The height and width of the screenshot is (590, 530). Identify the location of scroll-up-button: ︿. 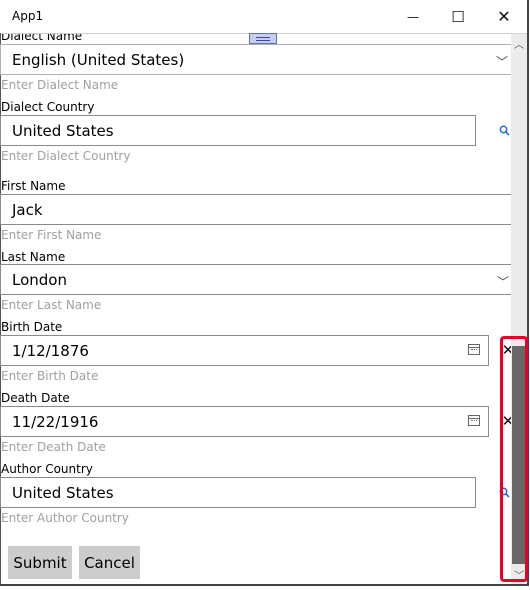
(519, 43).